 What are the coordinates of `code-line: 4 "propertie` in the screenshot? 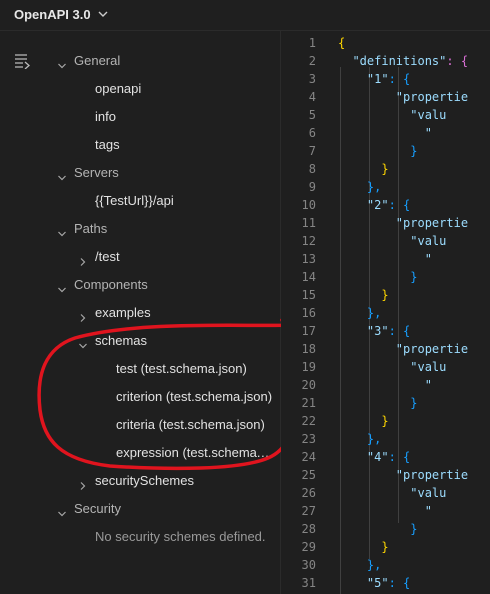 It's located at (385, 97).